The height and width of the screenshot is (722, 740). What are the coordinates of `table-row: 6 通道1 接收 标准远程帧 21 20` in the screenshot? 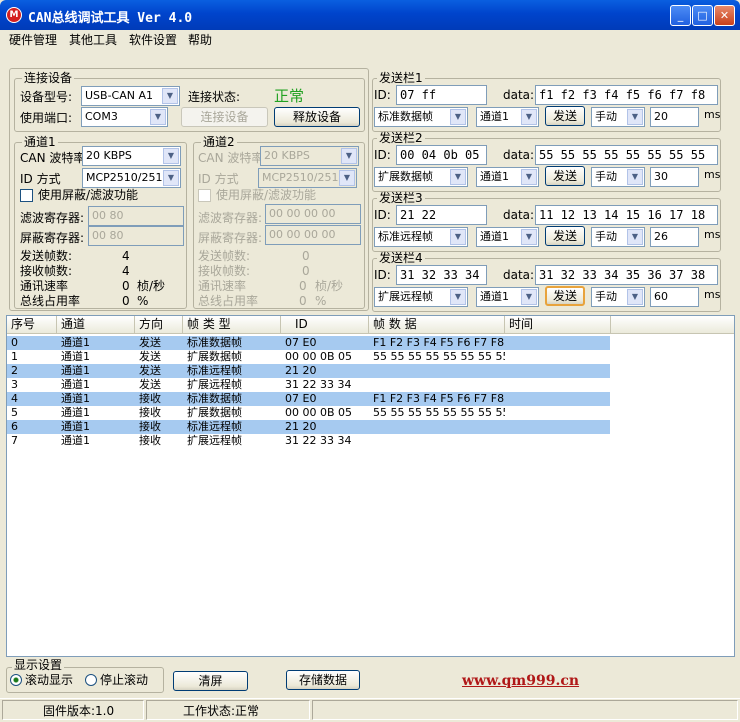 It's located at (308, 427).